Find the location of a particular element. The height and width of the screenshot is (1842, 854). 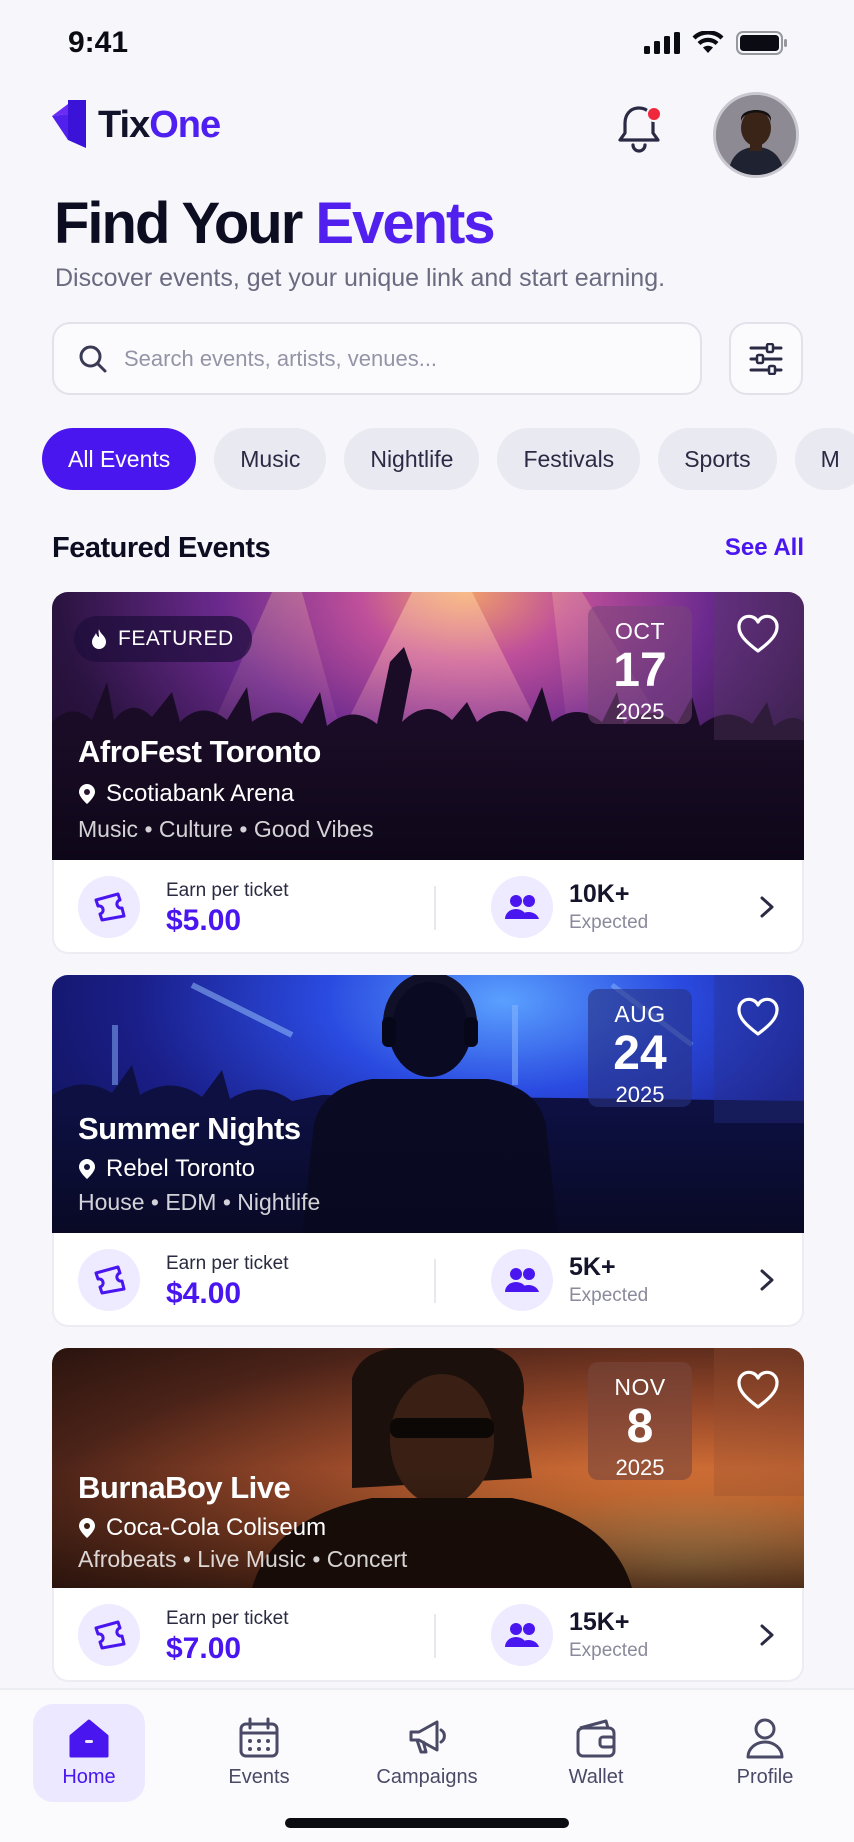

event-tags: House • EDM • Nightlife is located at coordinates (199, 1202).